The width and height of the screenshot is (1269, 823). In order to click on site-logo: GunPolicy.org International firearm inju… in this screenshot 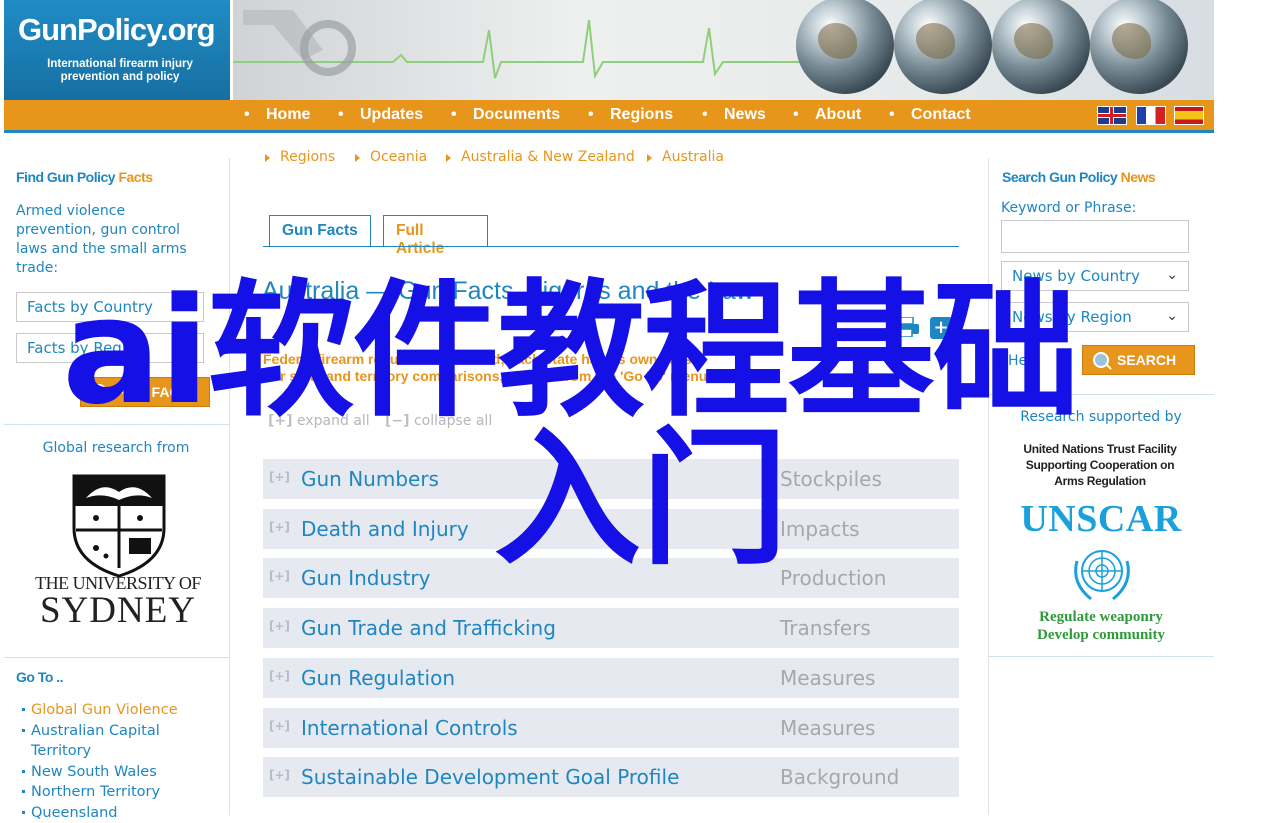, I will do `click(118, 50)`.